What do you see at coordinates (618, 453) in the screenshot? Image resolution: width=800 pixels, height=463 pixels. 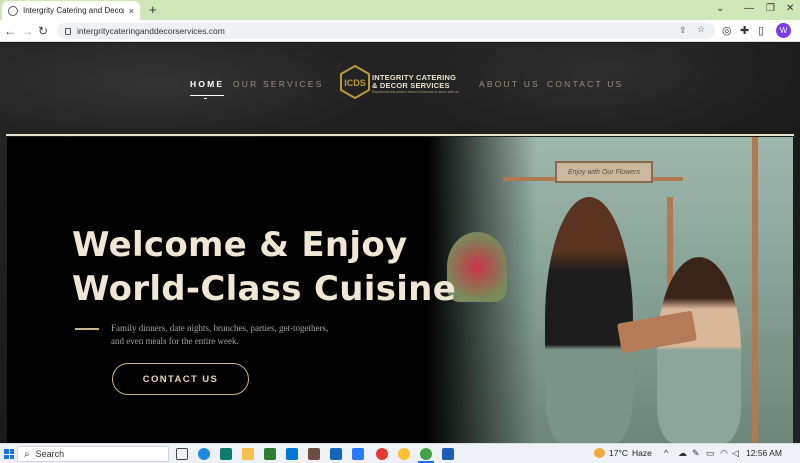 I see `weather-temperature: 17°C` at bounding box center [618, 453].